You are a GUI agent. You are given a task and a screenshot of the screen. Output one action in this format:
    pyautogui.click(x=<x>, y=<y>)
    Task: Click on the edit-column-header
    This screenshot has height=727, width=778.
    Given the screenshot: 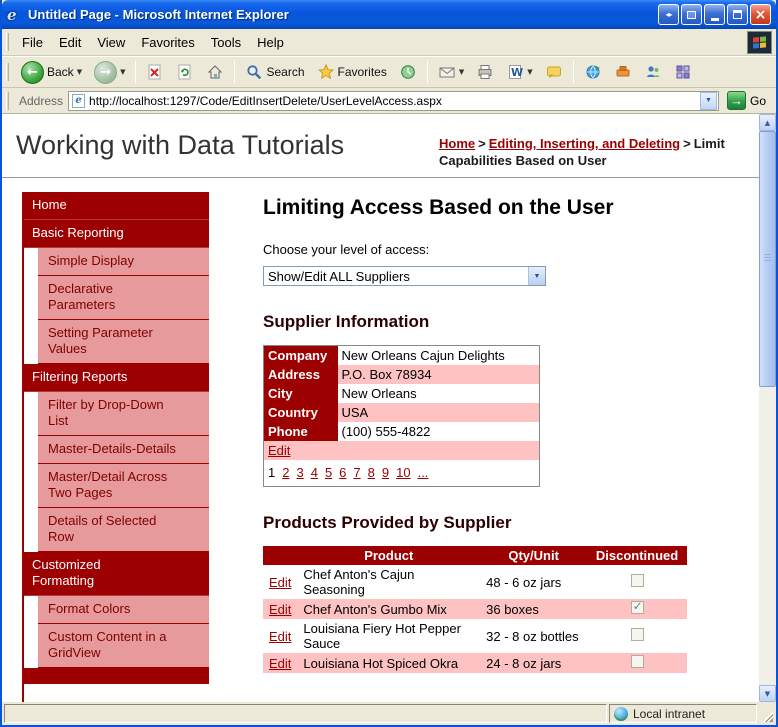 What is the action you would take?
    pyautogui.click(x=280, y=555)
    